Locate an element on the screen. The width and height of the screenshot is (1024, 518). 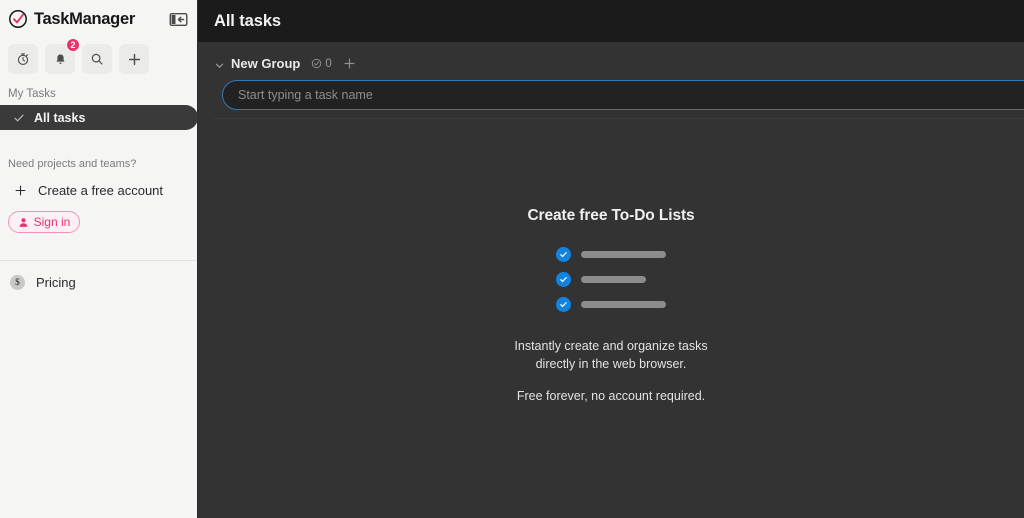
chevron-down-icon is located at coordinates (219, 63).